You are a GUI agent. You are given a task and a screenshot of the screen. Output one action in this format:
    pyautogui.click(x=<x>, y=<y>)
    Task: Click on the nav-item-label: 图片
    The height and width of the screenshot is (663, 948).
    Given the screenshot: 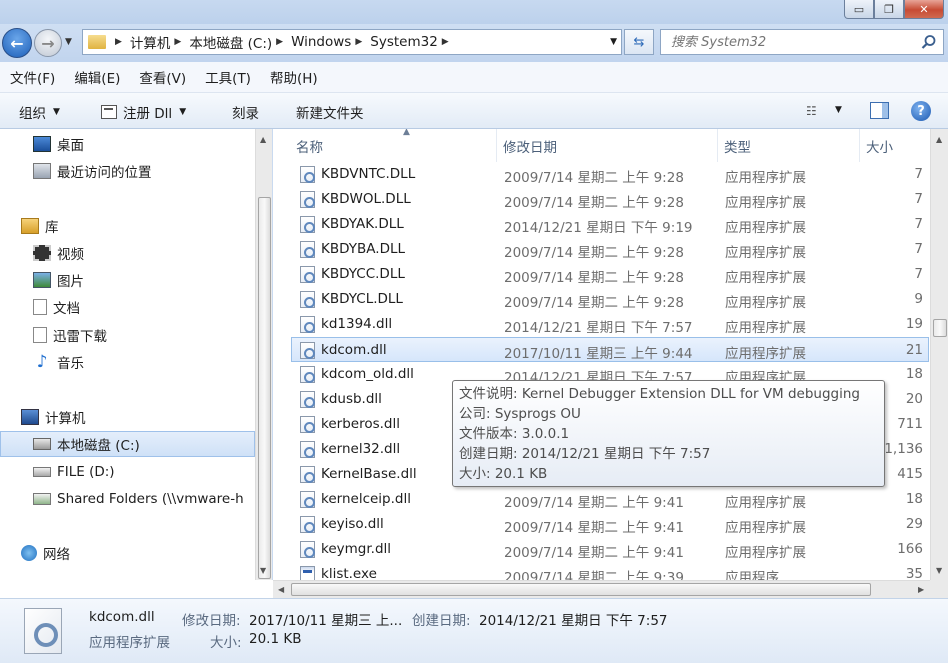 What is the action you would take?
    pyautogui.click(x=70, y=282)
    